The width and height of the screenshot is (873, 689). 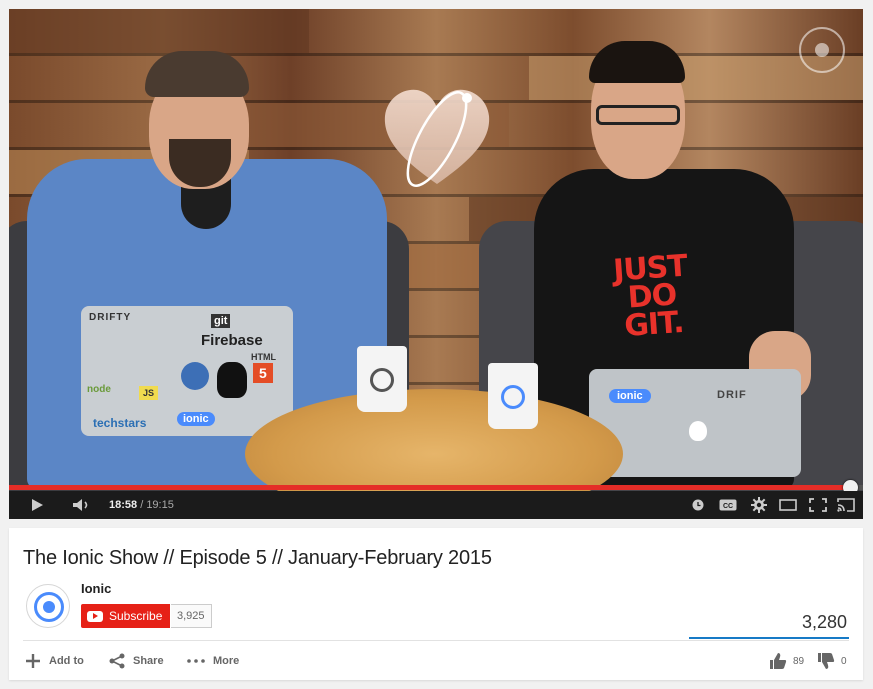 I want to click on sticker-drifty: DRIFTY, so click(x=110, y=317).